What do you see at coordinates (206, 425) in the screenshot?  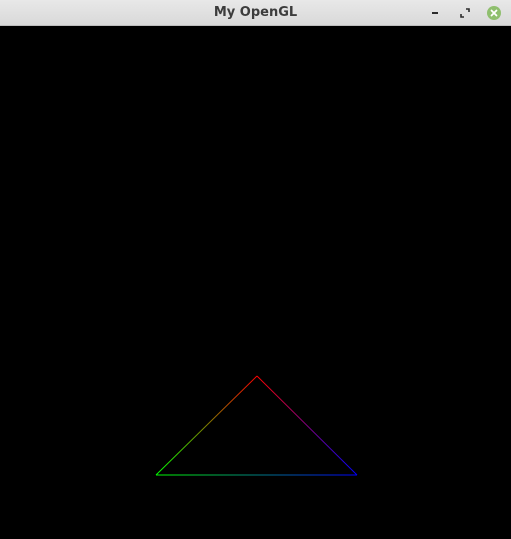 I see `triangle-edge-left` at bounding box center [206, 425].